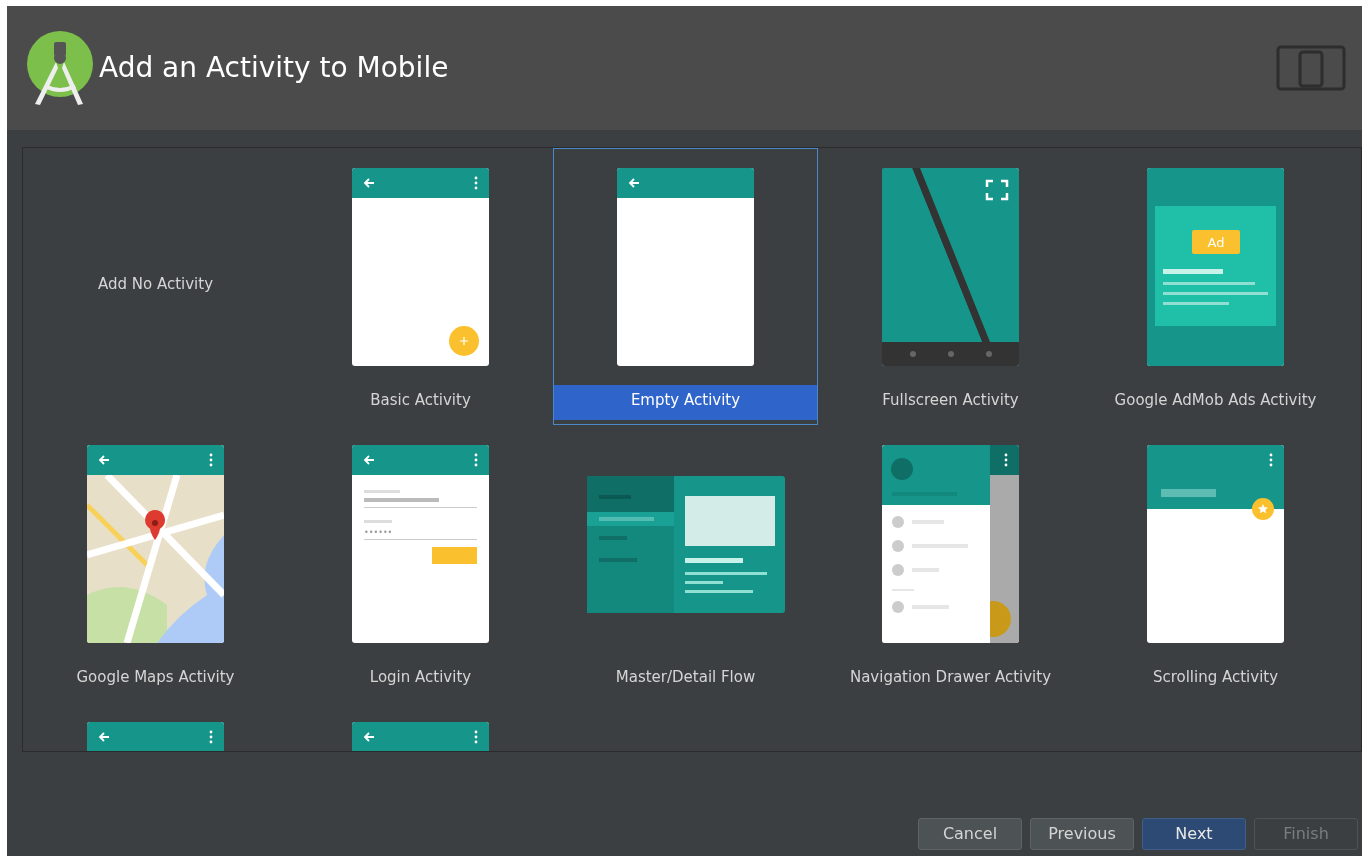 This screenshot has width=1362, height=856. I want to click on template-label: Google AdMob Ads Activity, so click(1215, 400).